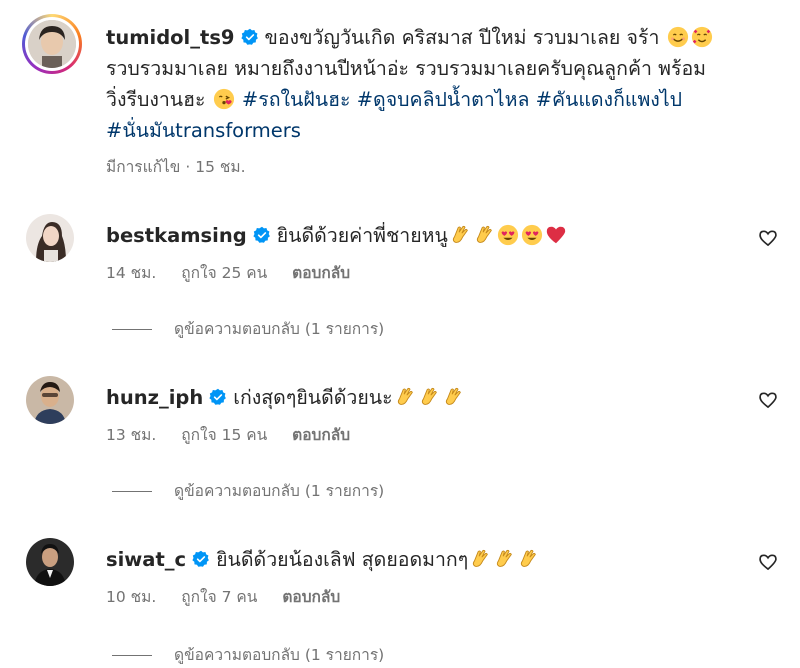 The width and height of the screenshot is (800, 668). I want to click on comment-text: เก่งสุดๆยินดีด้วยนะ, so click(313, 397).